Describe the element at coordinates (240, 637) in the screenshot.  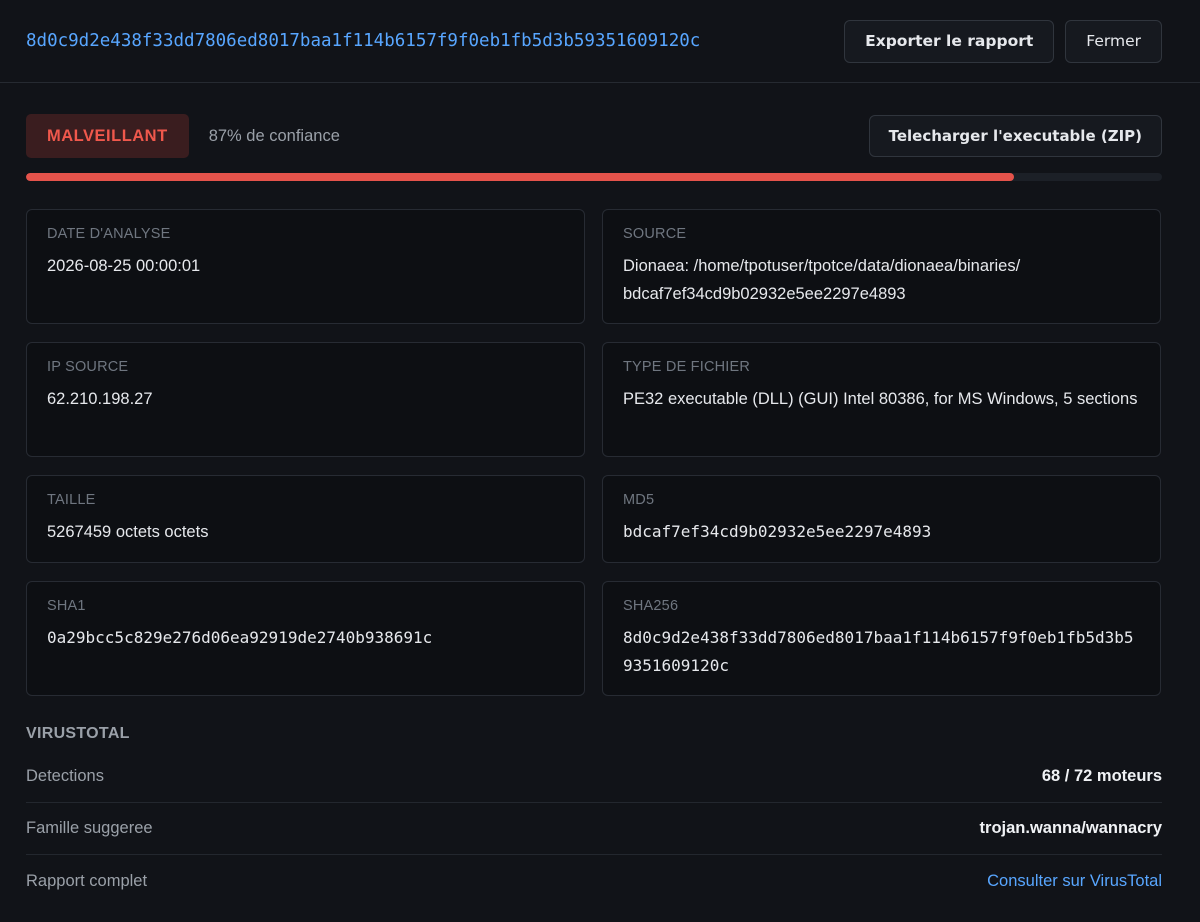
I see `sha1-value: 0a29bcc5c829e276d06ea92919de2740b938691c` at that location.